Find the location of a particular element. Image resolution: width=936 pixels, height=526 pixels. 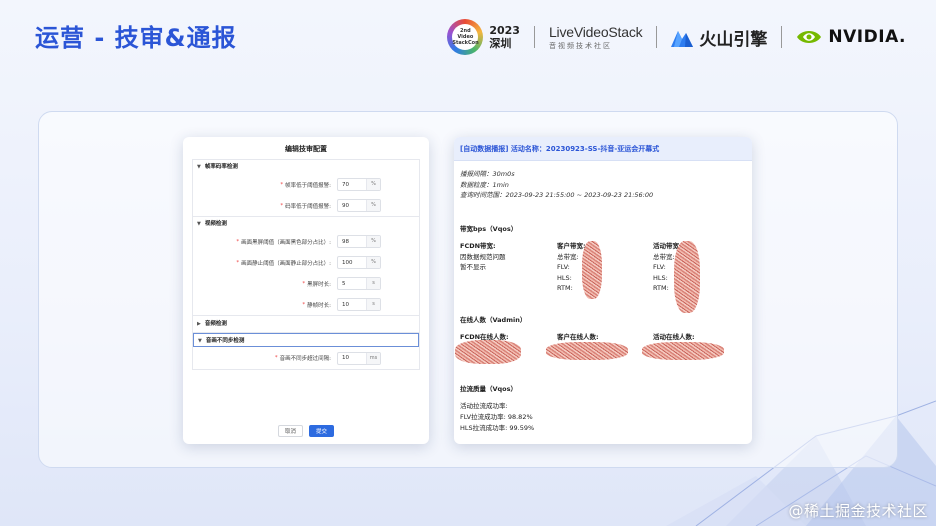

report-header: [自动数据播报] 活动名称：20230923-SS-抖音-亚运会开幕式 is located at coordinates (603, 149).